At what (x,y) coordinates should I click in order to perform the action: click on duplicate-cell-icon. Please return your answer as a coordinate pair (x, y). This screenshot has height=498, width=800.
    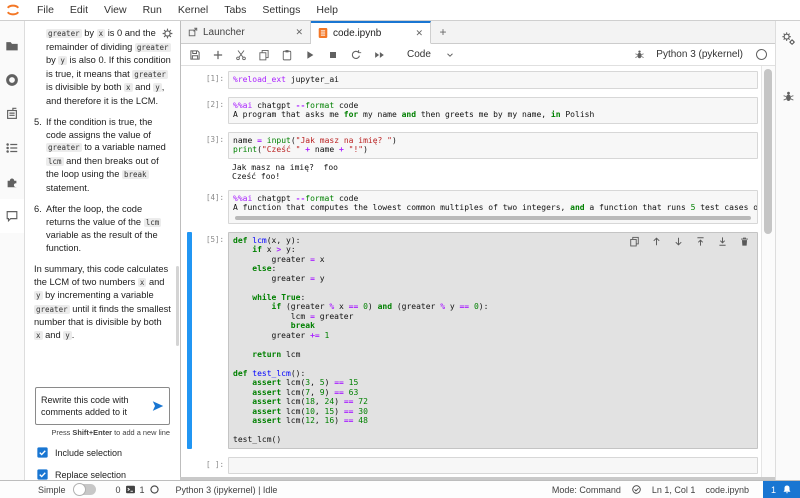
    Looking at the image, I should click on (634, 241).